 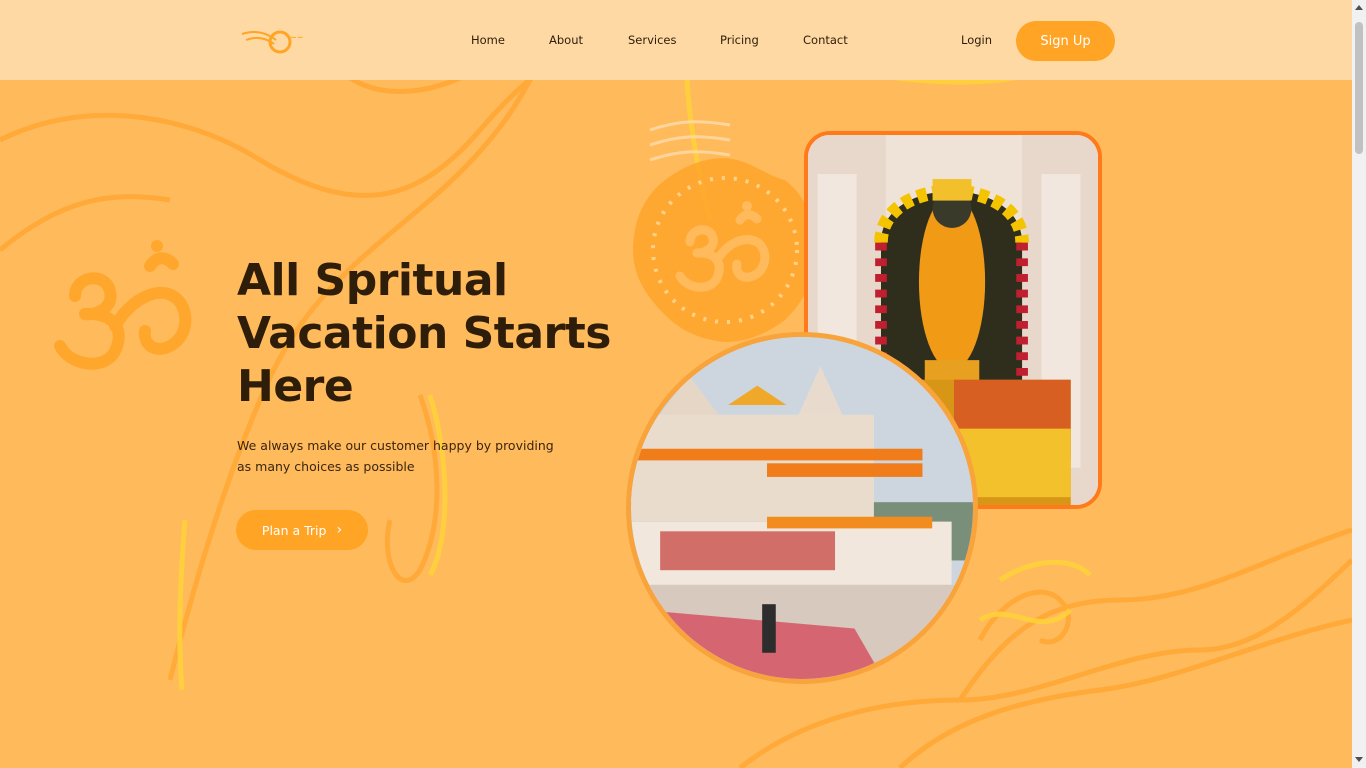 I want to click on hero-title: All Spritual Vacation Starts Here, so click(x=447, y=333).